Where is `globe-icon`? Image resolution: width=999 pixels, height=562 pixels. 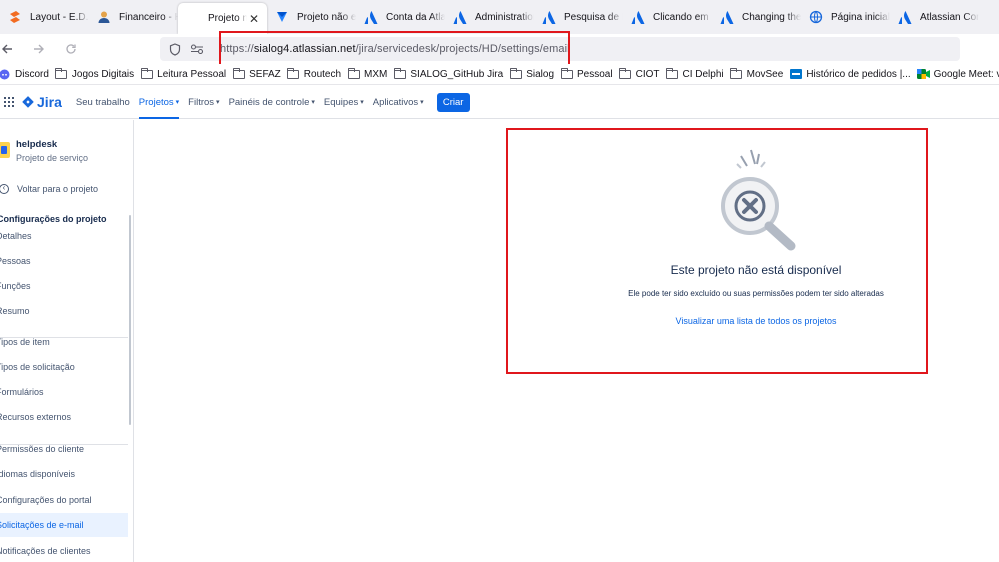 globe-icon is located at coordinates (816, 17).